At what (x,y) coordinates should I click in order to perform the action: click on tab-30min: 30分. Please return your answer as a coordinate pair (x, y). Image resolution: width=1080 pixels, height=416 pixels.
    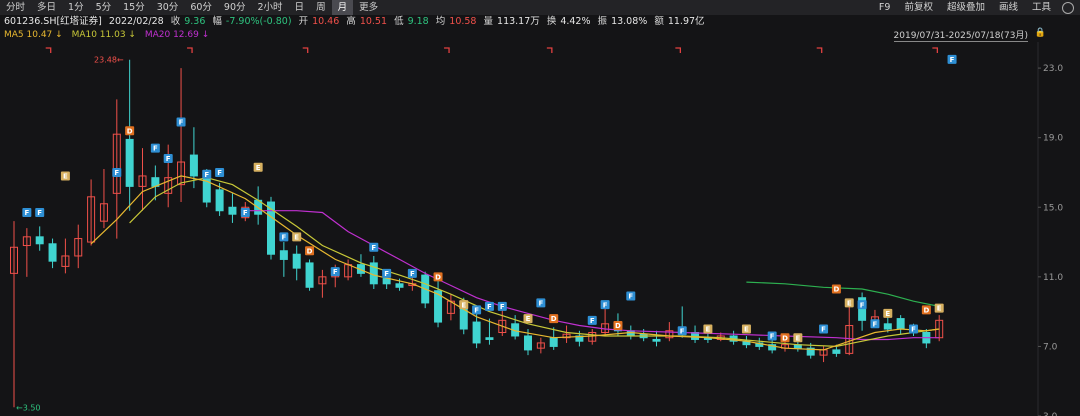
    Looking at the image, I should click on (168, 7).